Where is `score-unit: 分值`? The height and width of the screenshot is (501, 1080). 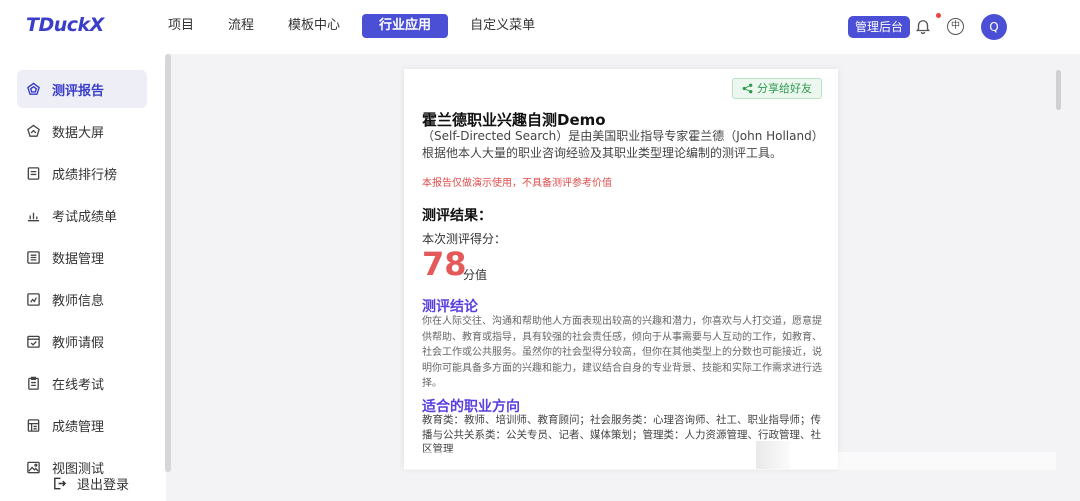
score-unit: 分值 is located at coordinates (475, 275).